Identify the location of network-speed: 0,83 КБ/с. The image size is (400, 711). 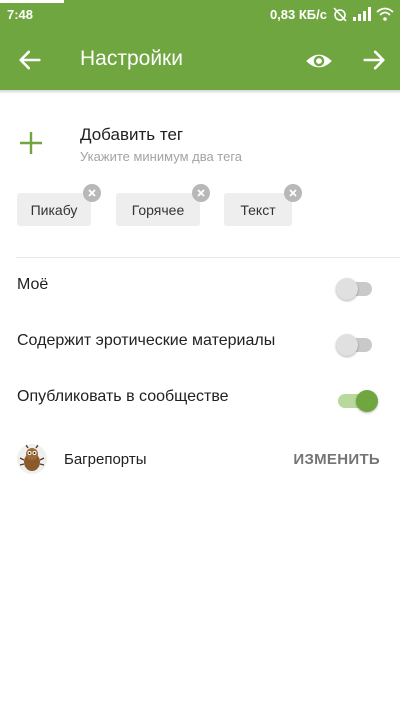
(298, 14).